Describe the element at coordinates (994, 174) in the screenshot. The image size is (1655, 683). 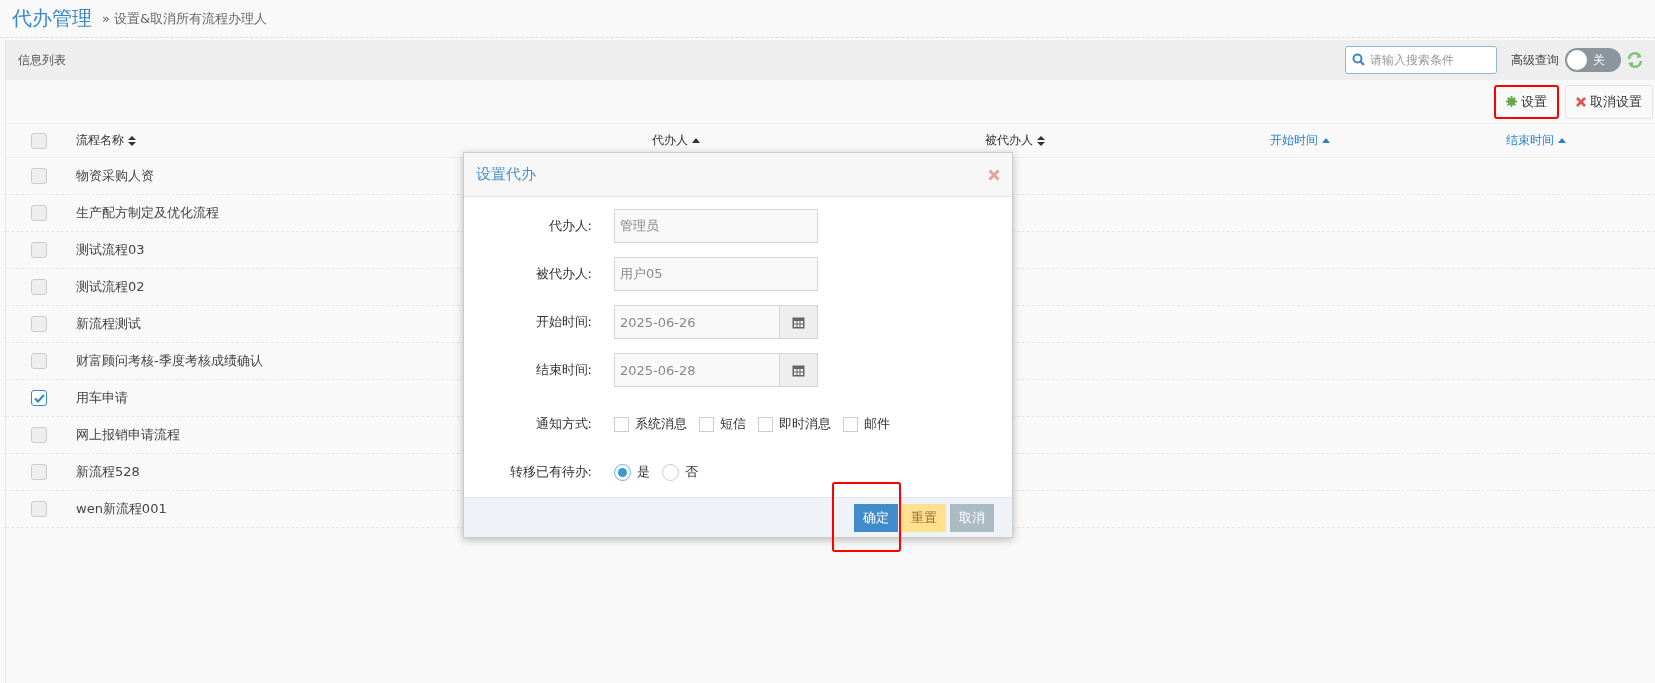
I see `close-button` at that location.